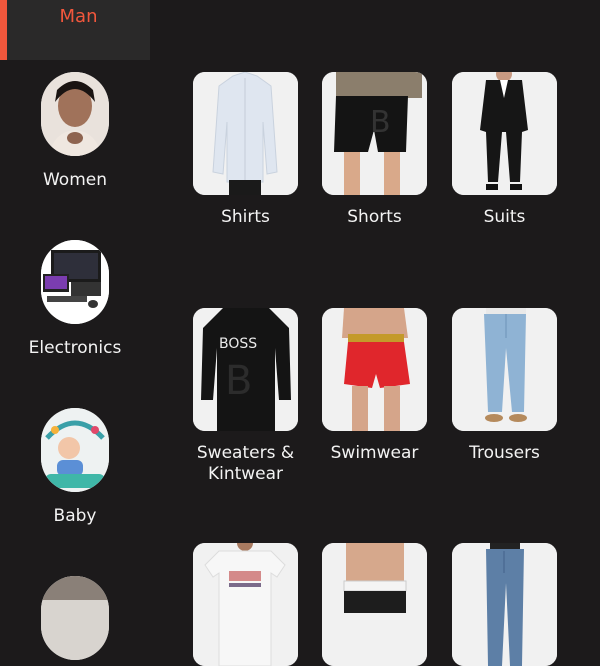  Describe the element at coordinates (504, 369) in the screenshot. I see `trousers-image` at that location.